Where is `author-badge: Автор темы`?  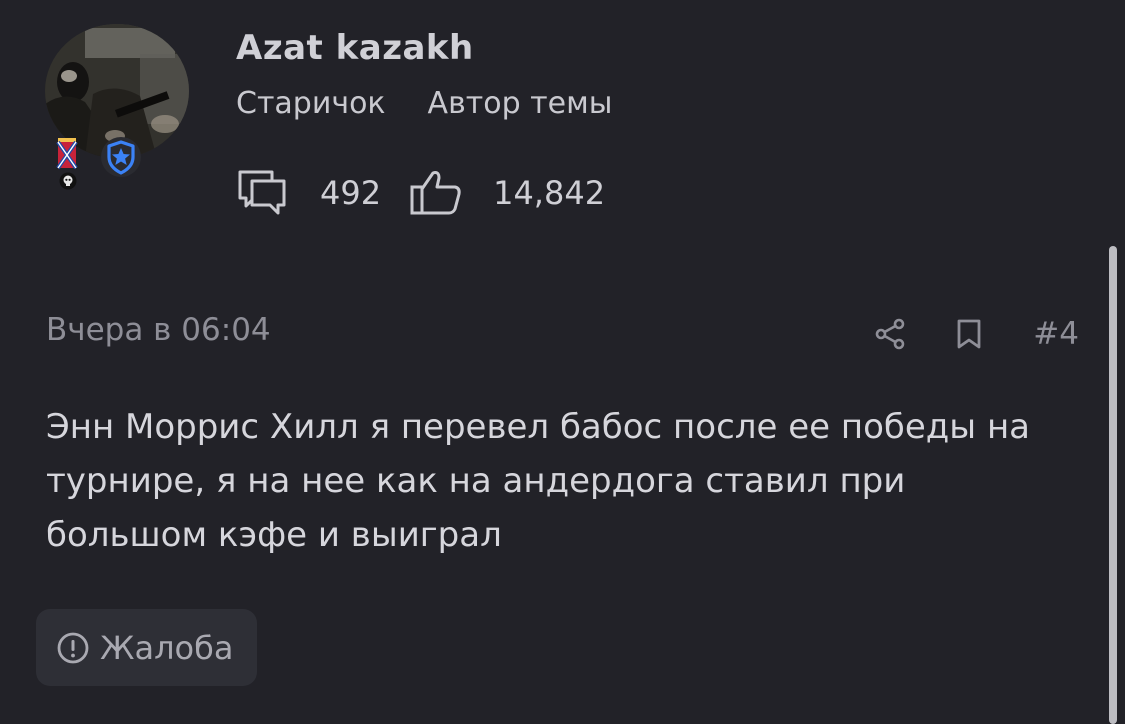
author-badge: Автор темы is located at coordinates (520, 103).